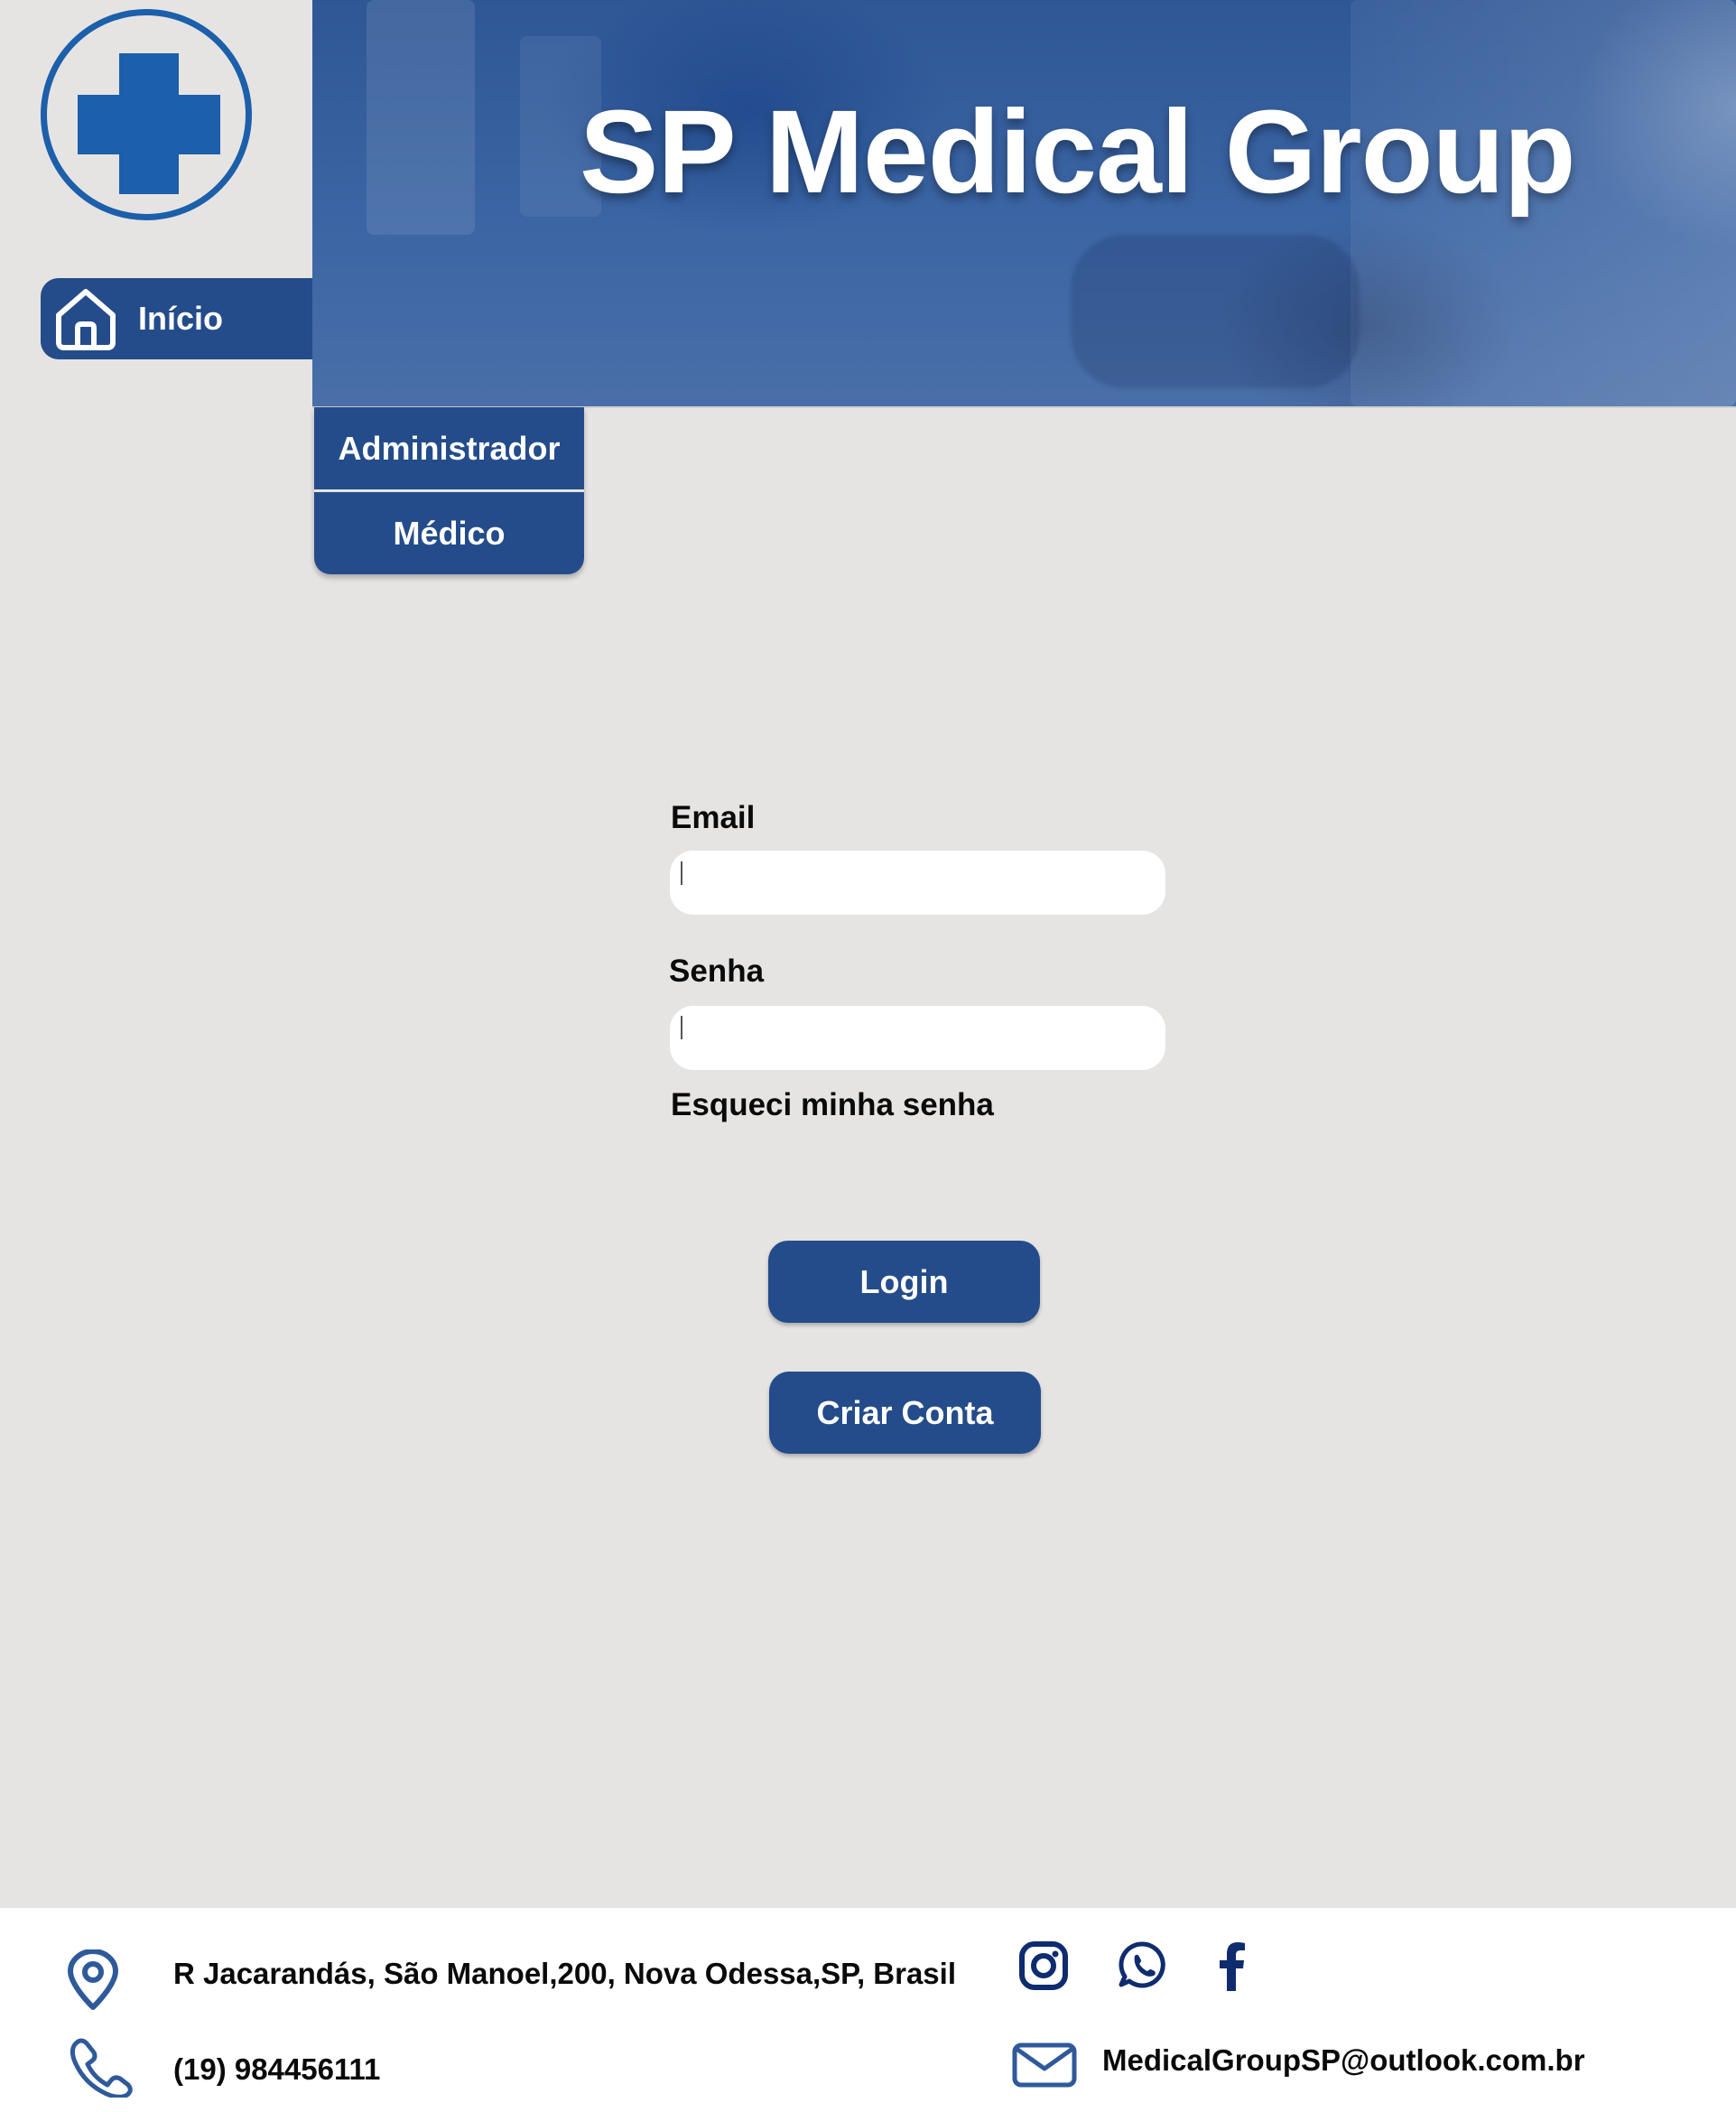 Image resolution: width=1736 pixels, height=2112 pixels. I want to click on forgot-password-link: Esqueci minha senha, so click(833, 1105).